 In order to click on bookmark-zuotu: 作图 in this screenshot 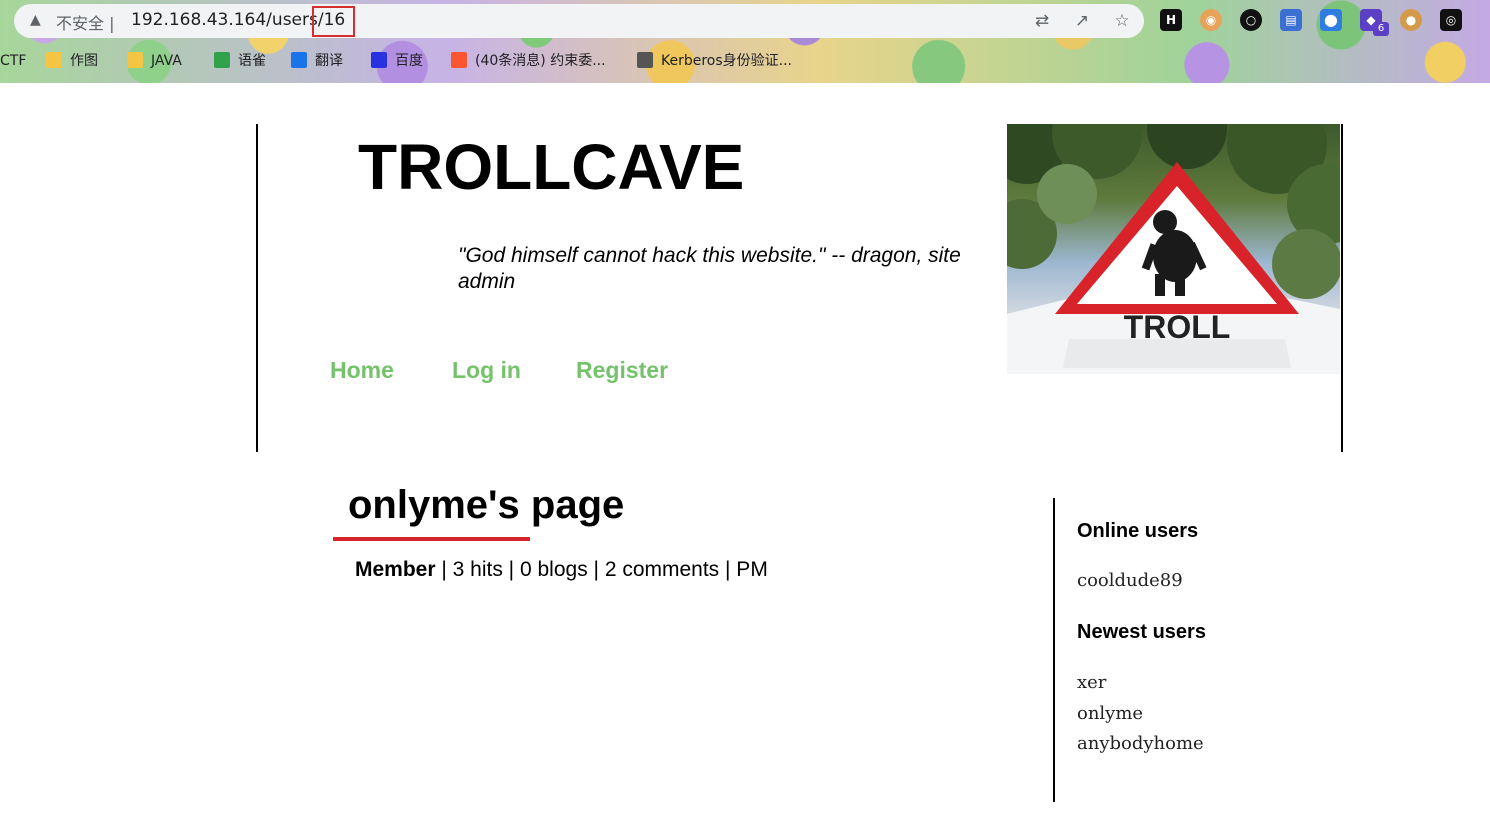, I will do `click(72, 61)`.